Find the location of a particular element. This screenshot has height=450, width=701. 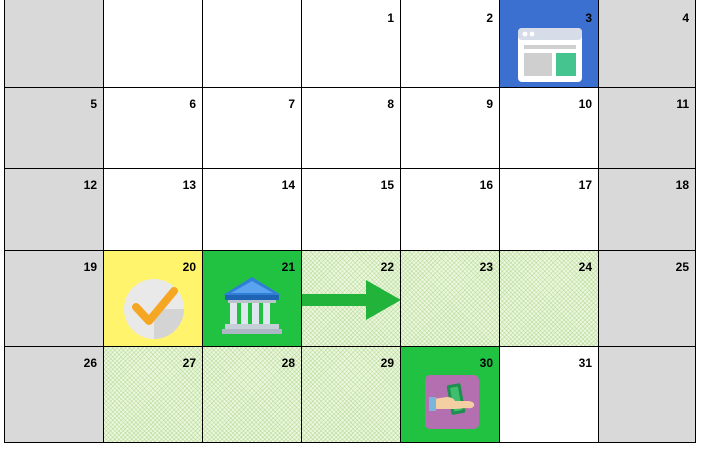

day-number: 10 is located at coordinates (585, 104).